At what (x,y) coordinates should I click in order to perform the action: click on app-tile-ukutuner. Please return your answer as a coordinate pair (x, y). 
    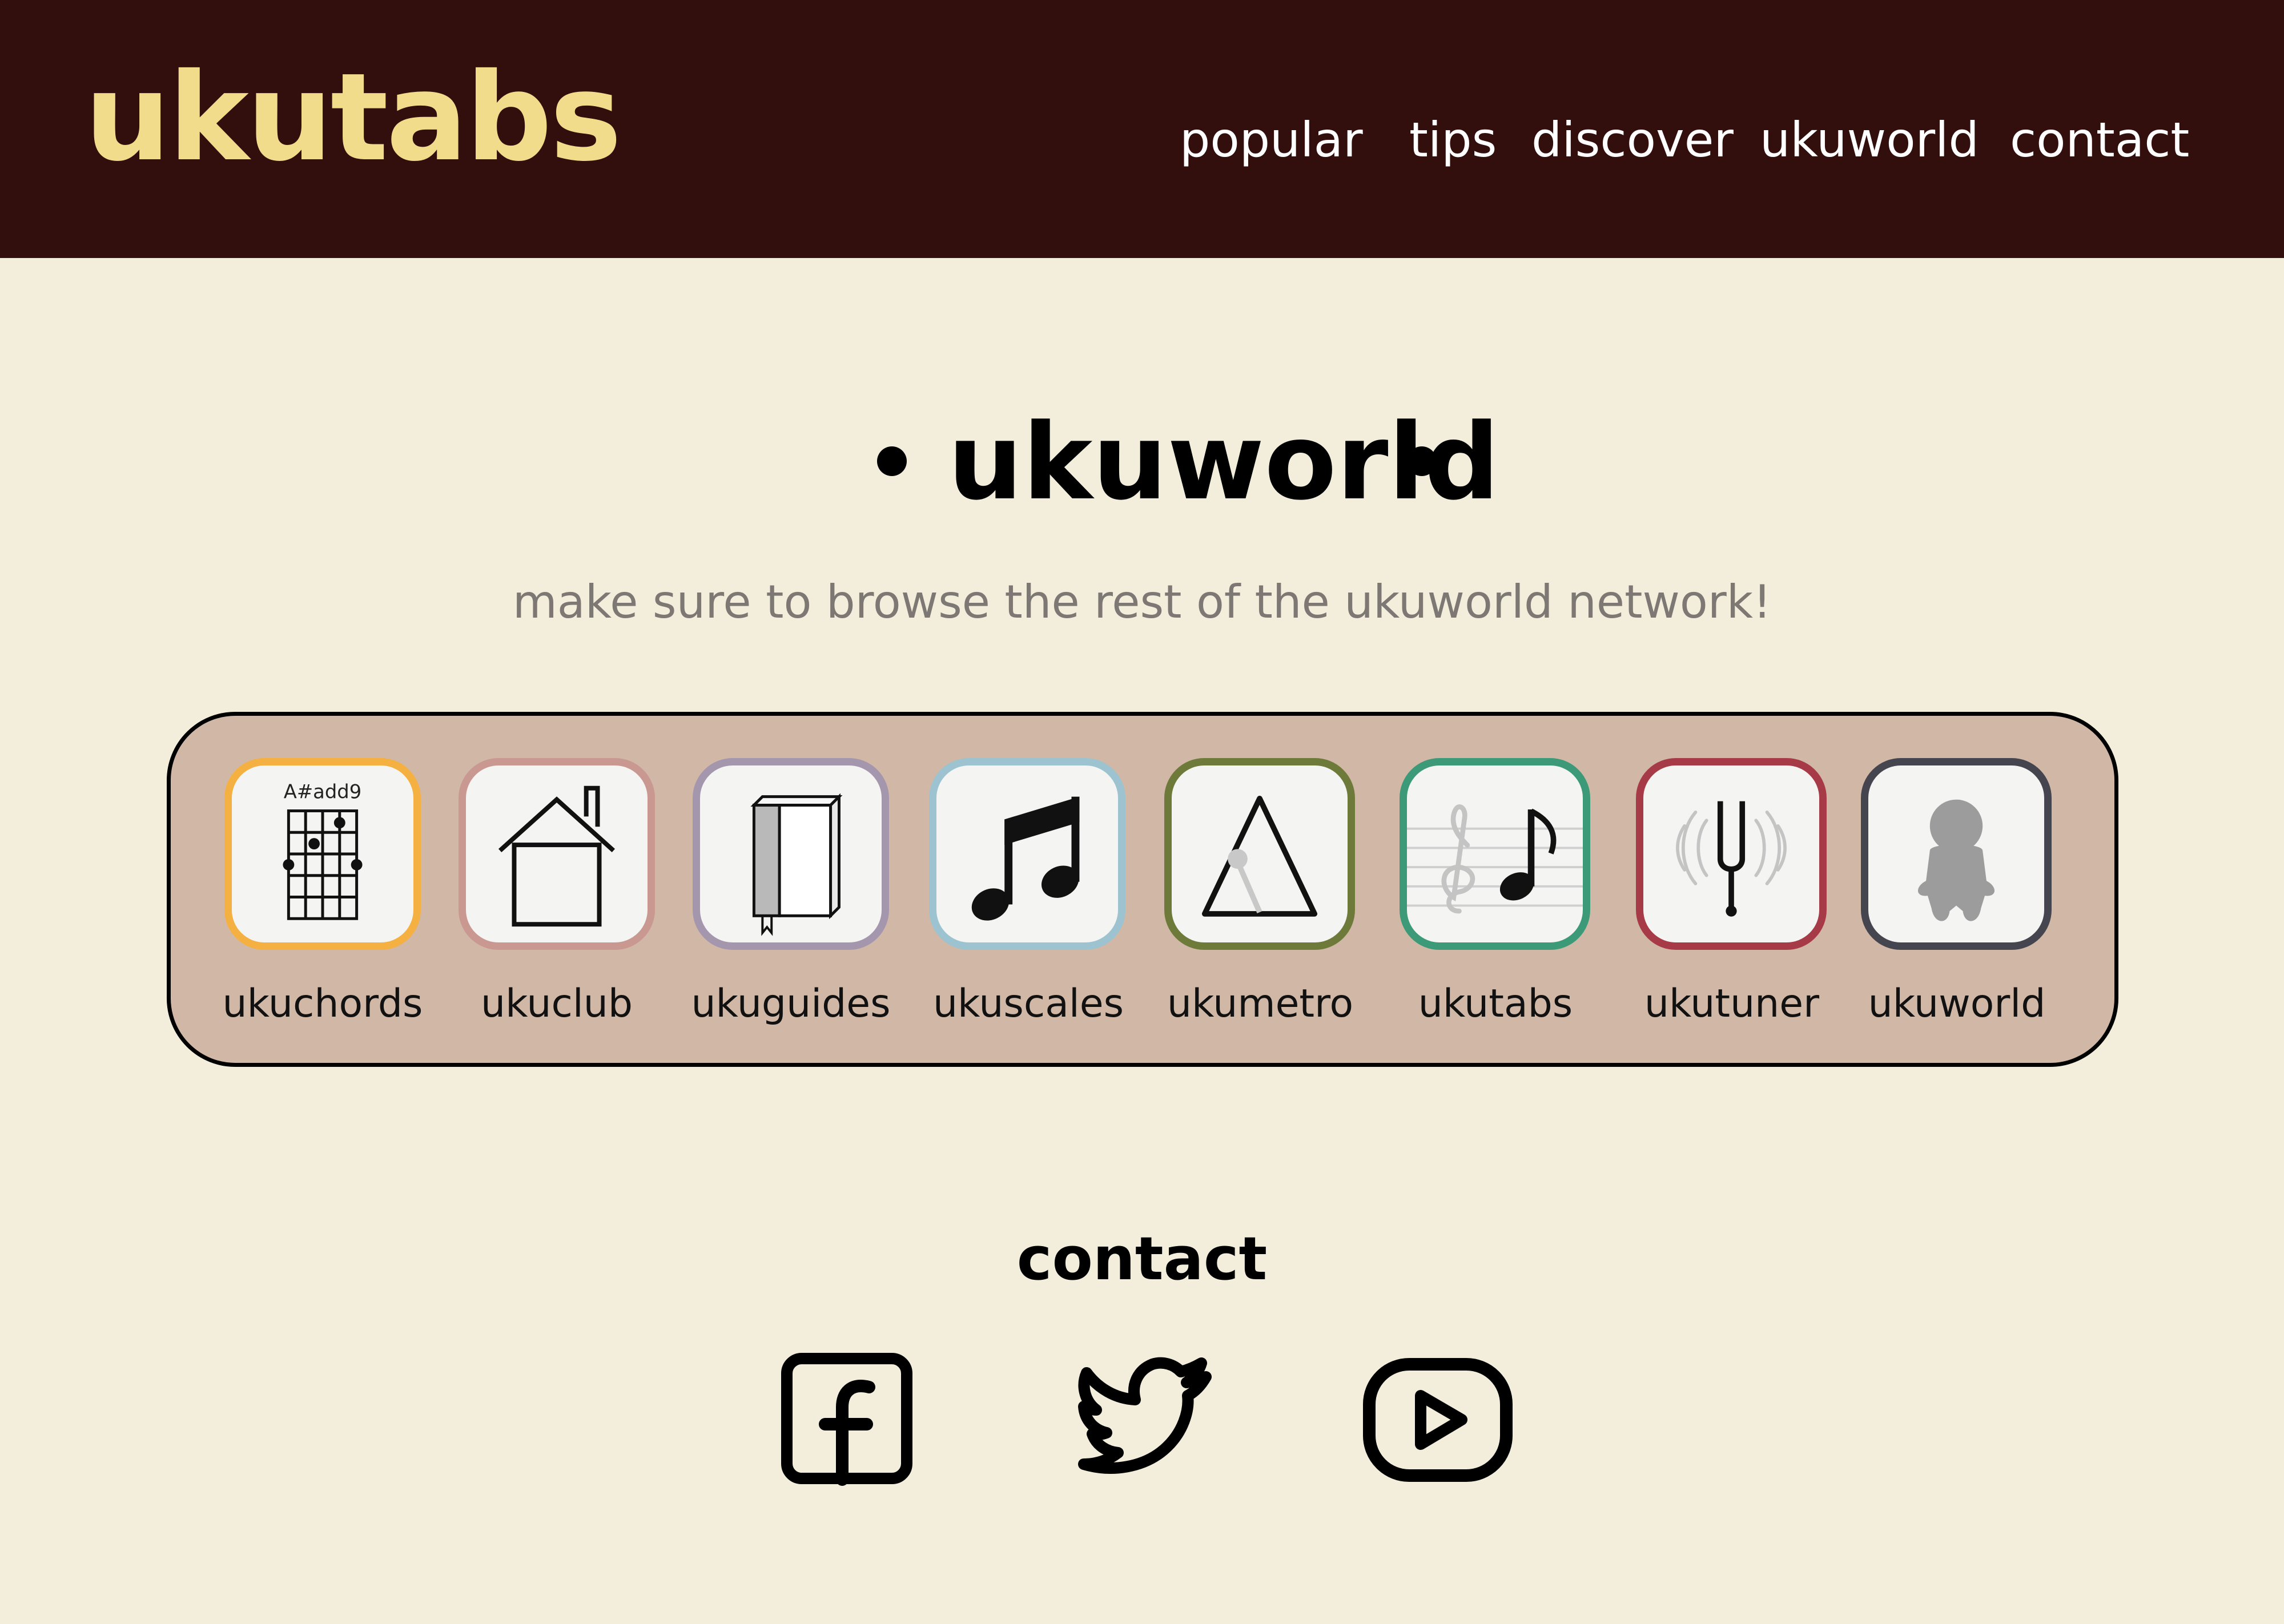
    Looking at the image, I should click on (1731, 854).